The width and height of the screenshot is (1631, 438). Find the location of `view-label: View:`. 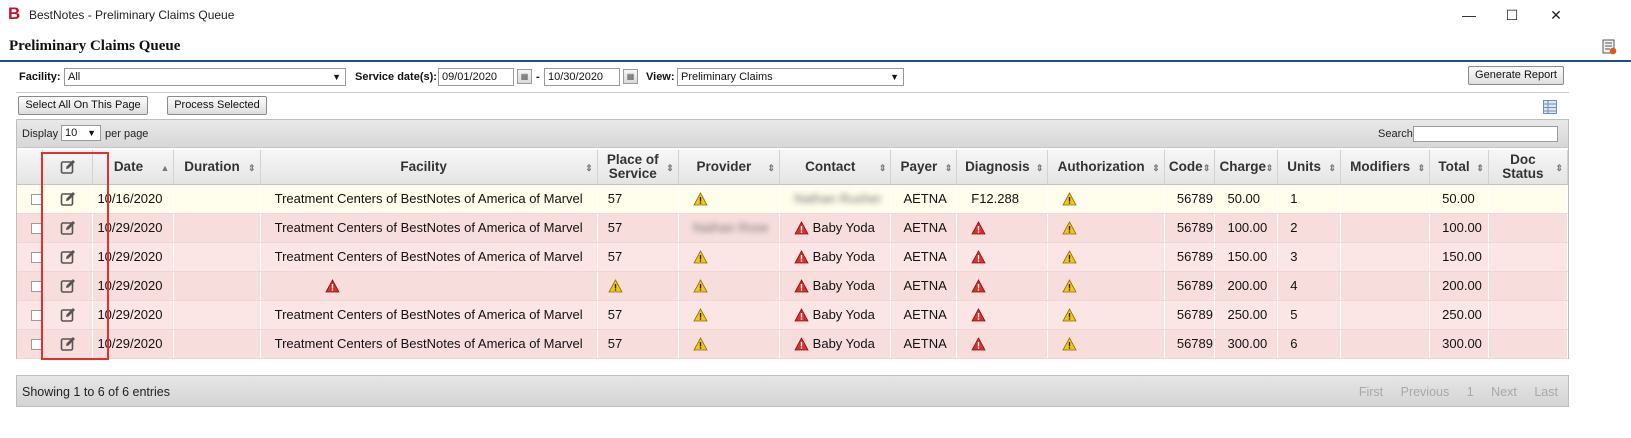

view-label: View: is located at coordinates (660, 77).